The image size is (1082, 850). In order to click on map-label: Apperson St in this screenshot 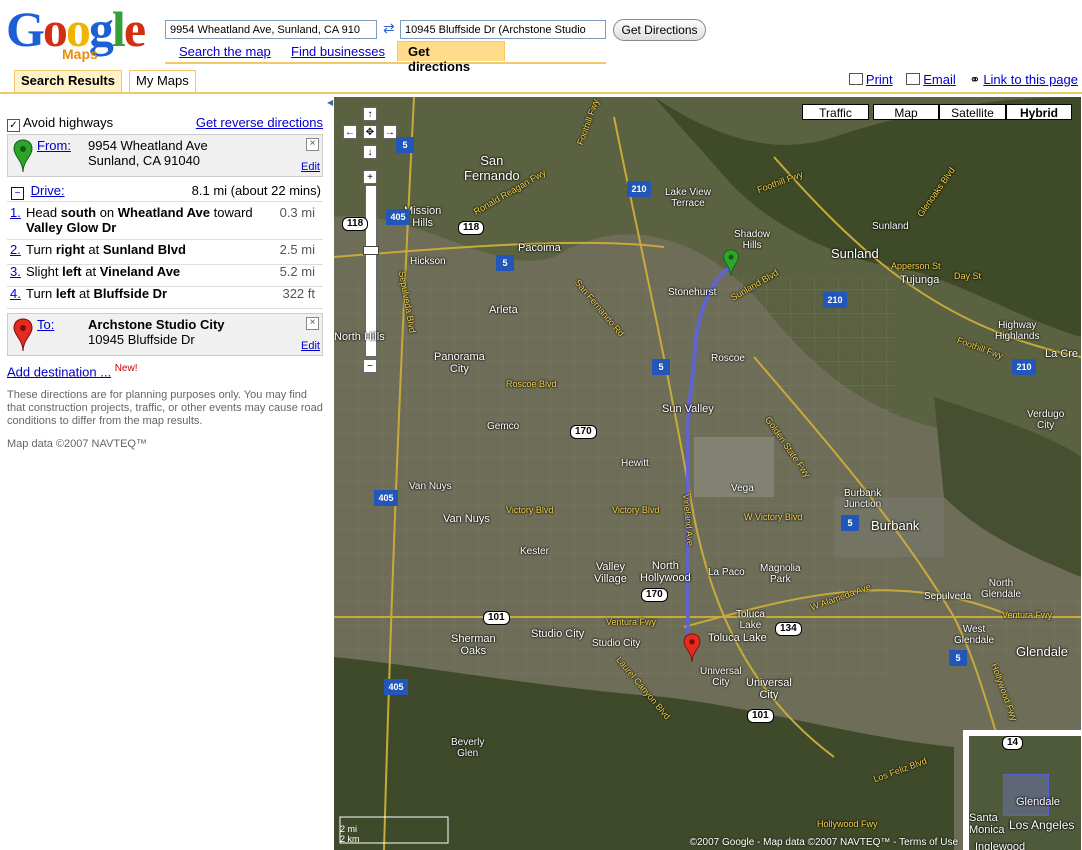, I will do `click(916, 266)`.